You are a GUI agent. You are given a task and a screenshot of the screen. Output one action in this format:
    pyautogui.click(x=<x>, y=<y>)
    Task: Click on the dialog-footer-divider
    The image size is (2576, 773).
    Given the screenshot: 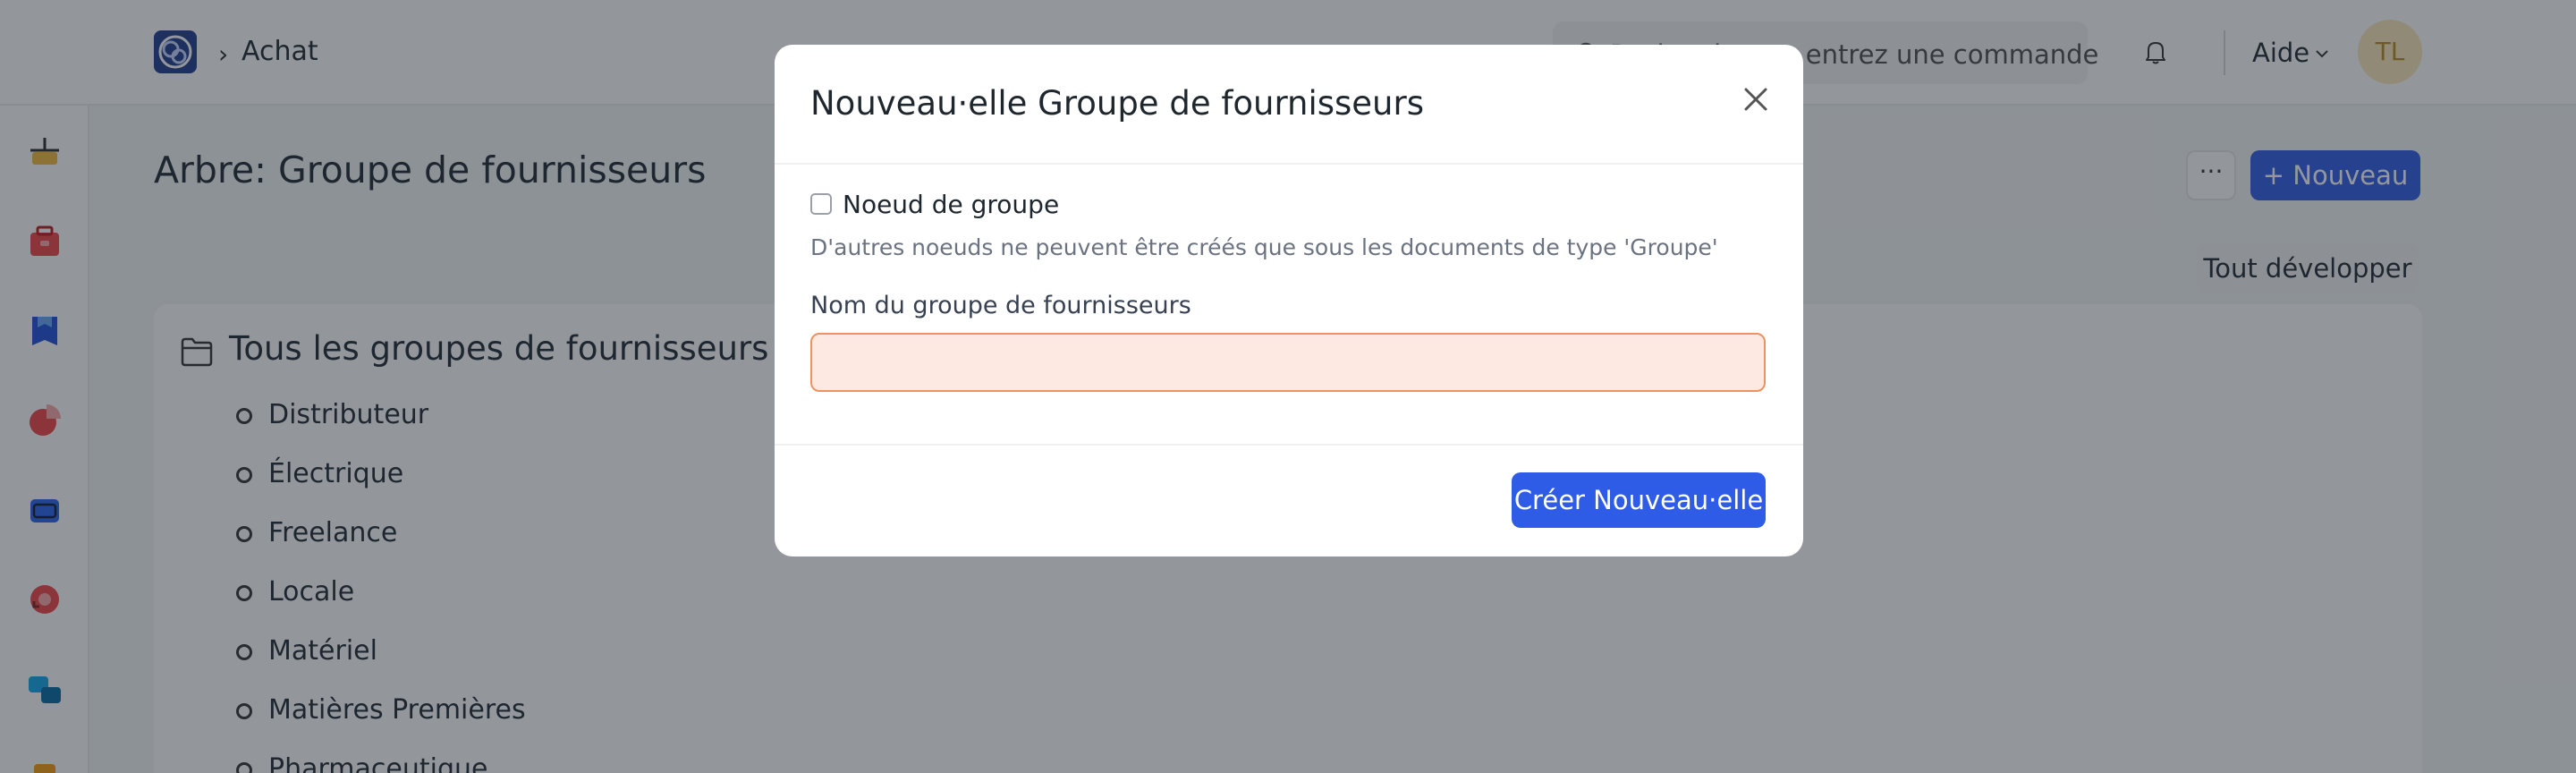 What is the action you would take?
    pyautogui.click(x=1289, y=445)
    